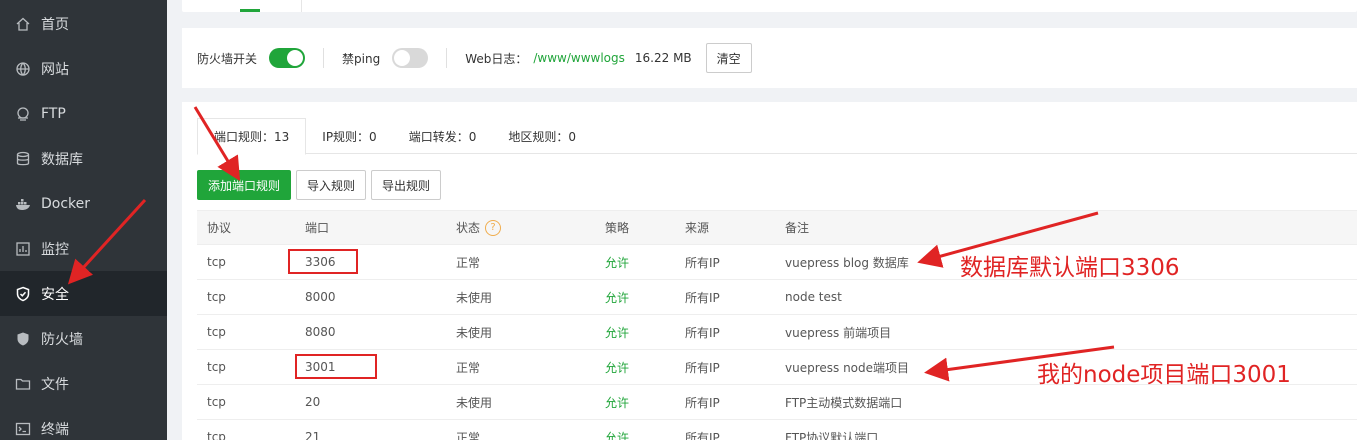 The height and width of the screenshot is (440, 1357). I want to click on sidebar-item-label: Docker, so click(66, 203).